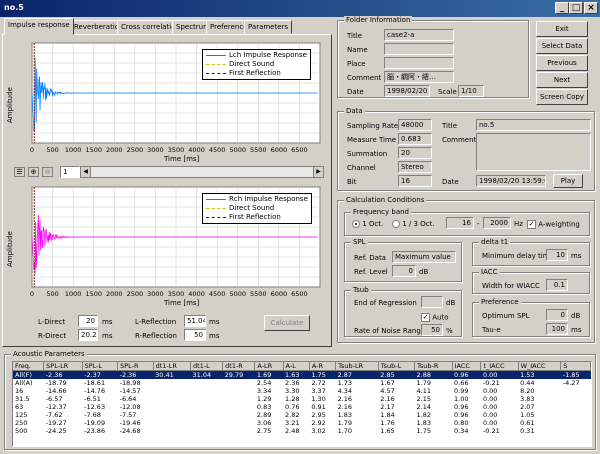 The image size is (600, 454). I want to click on table-cell: -6.64, so click(128, 399).